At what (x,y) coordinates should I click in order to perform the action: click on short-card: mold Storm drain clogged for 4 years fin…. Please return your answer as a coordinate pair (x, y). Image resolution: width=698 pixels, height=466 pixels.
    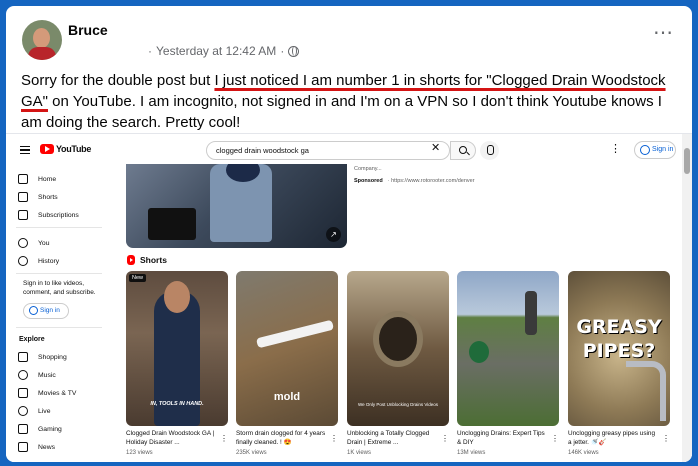
    Looking at the image, I should click on (287, 363).